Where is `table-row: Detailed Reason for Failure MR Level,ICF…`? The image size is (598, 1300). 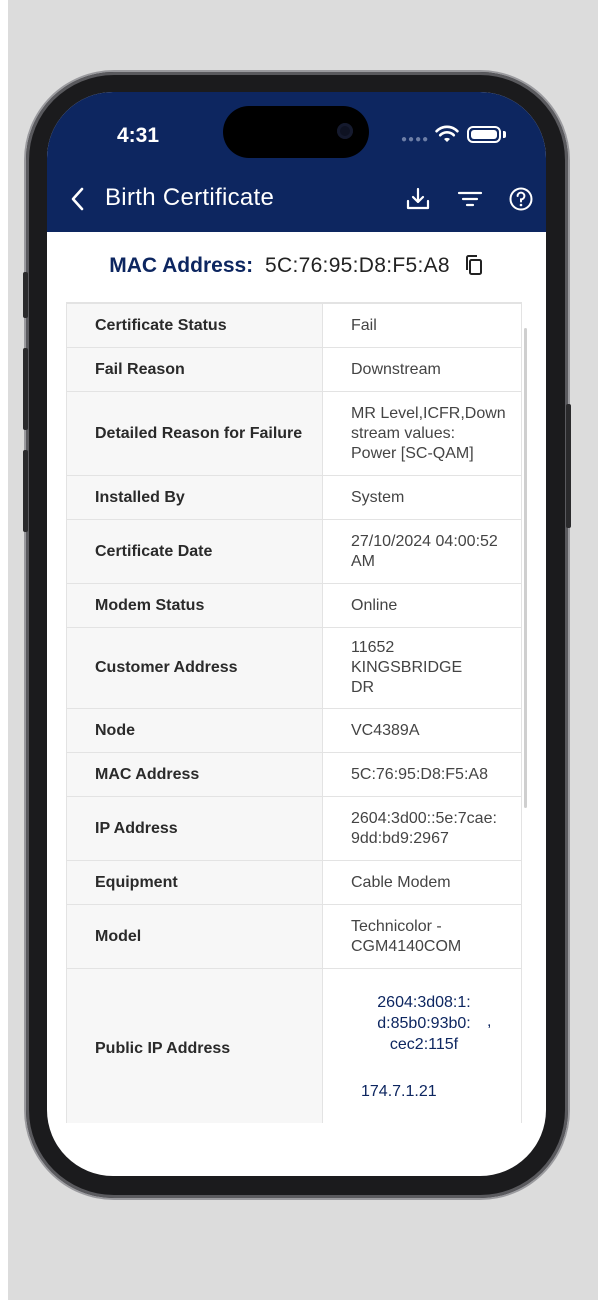 table-row: Detailed Reason for Failure MR Level,ICF… is located at coordinates (294, 433).